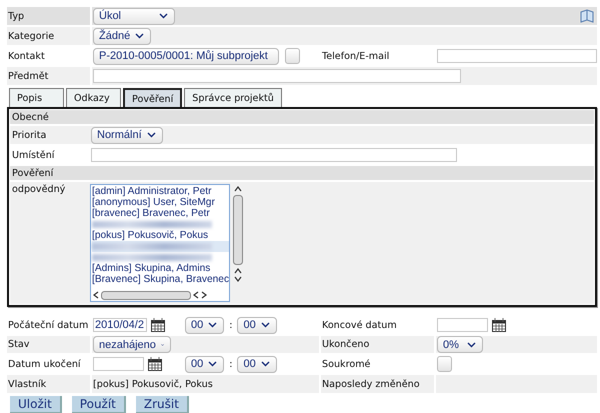 This screenshot has width=600, height=413. What do you see at coordinates (160, 279) in the screenshot?
I see `list-item: [Bravenec] Skupina, Bravenec` at bounding box center [160, 279].